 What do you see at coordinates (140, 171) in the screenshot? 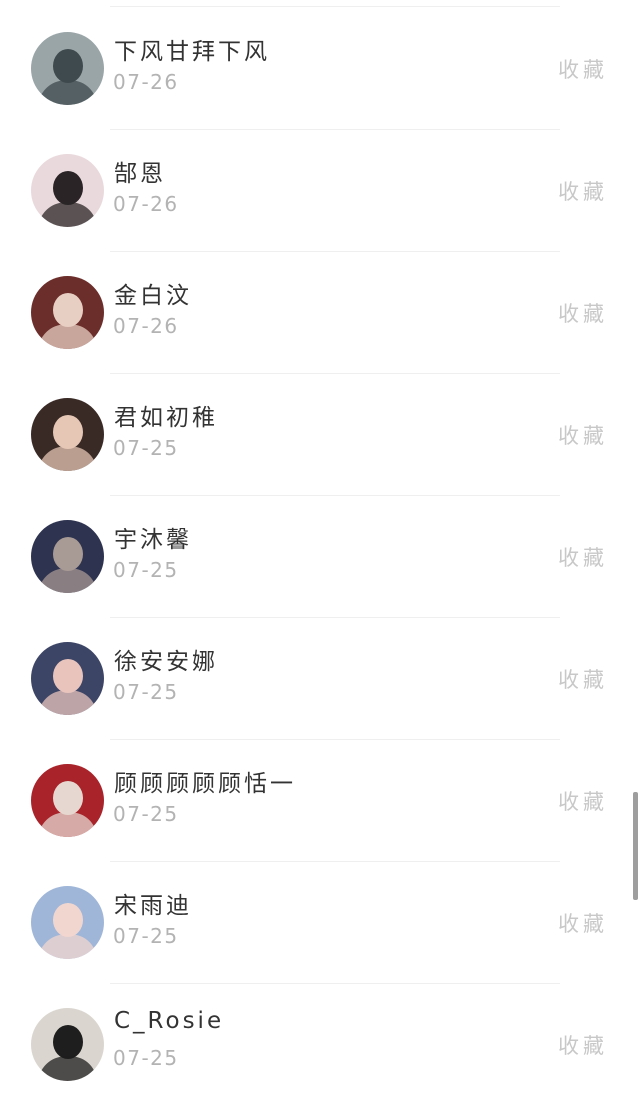
I see `user-name: 郜恩` at bounding box center [140, 171].